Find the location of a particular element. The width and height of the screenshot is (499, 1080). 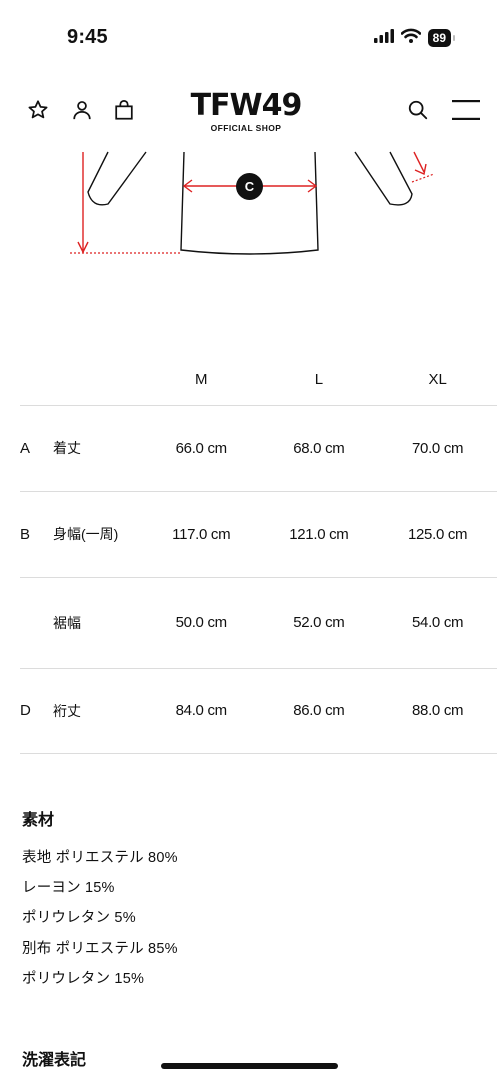

material-title: 素材 is located at coordinates (38, 820).